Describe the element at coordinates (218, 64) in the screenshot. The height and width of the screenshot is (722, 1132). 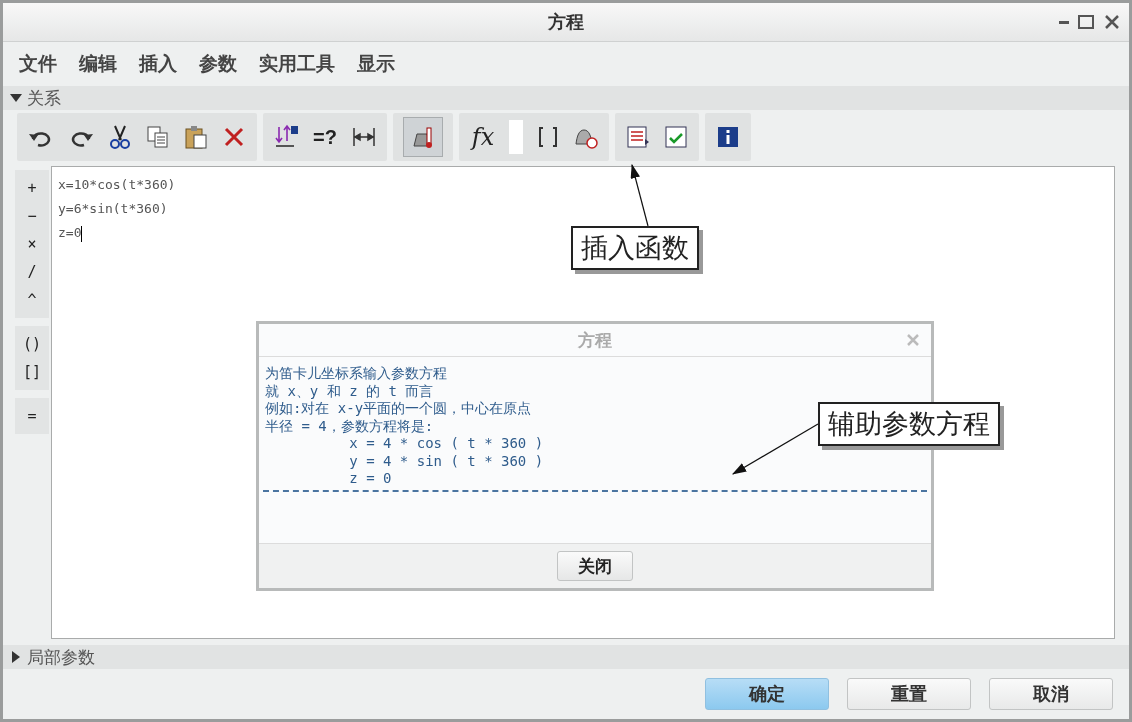
I see `menu-item: 参数` at that location.